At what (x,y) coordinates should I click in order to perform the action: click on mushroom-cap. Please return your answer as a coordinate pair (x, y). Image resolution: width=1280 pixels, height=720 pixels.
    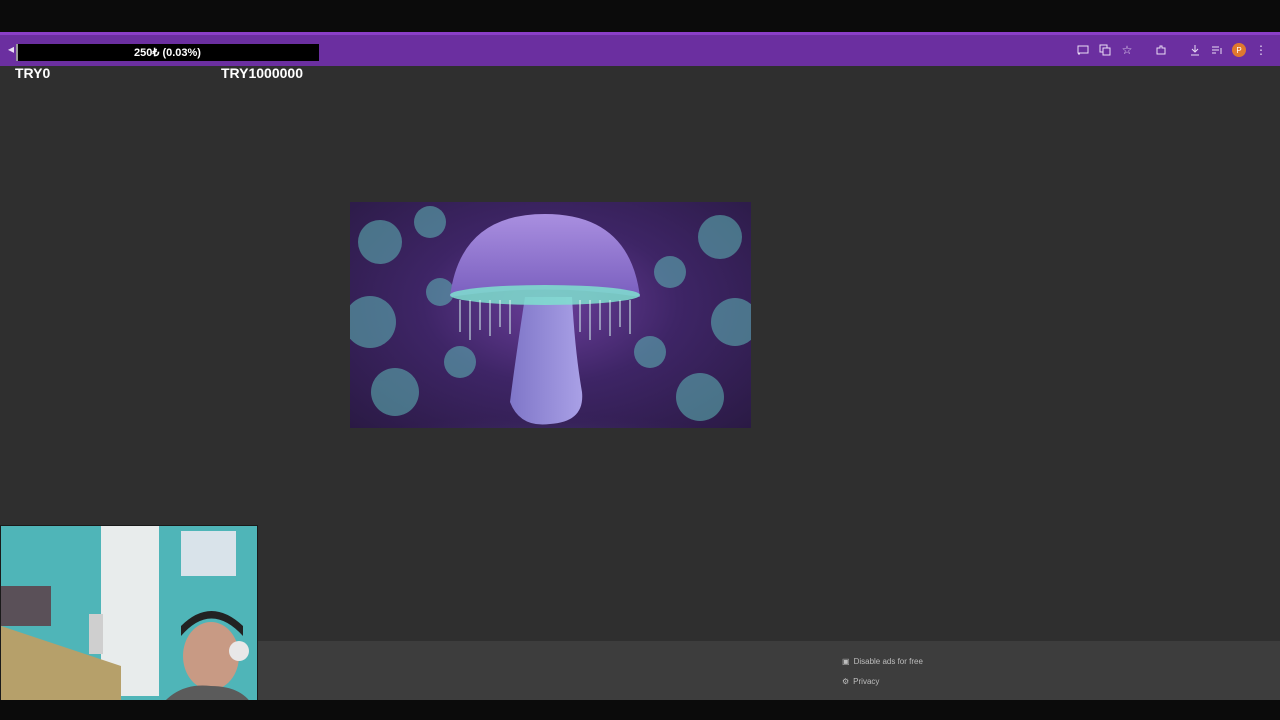
    Looking at the image, I should click on (545, 255).